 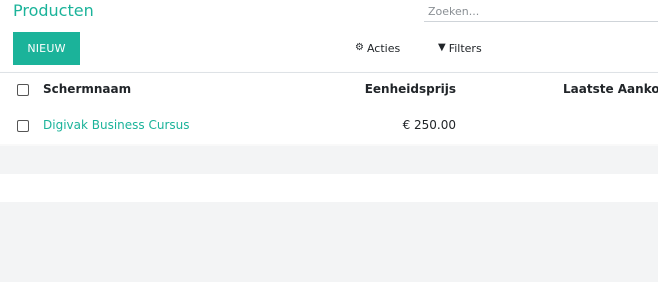 I want to click on column-header-name: Schermnaam, so click(x=87, y=89).